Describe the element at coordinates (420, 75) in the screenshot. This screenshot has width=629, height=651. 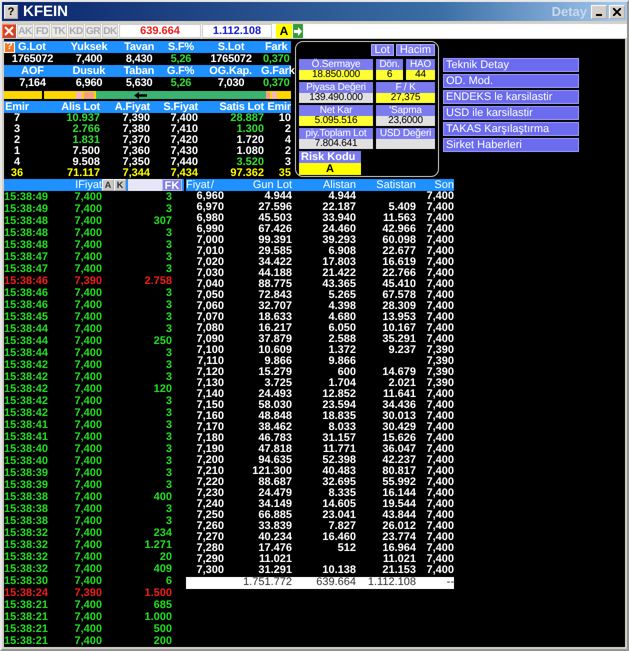
I see `field-value: 44` at that location.